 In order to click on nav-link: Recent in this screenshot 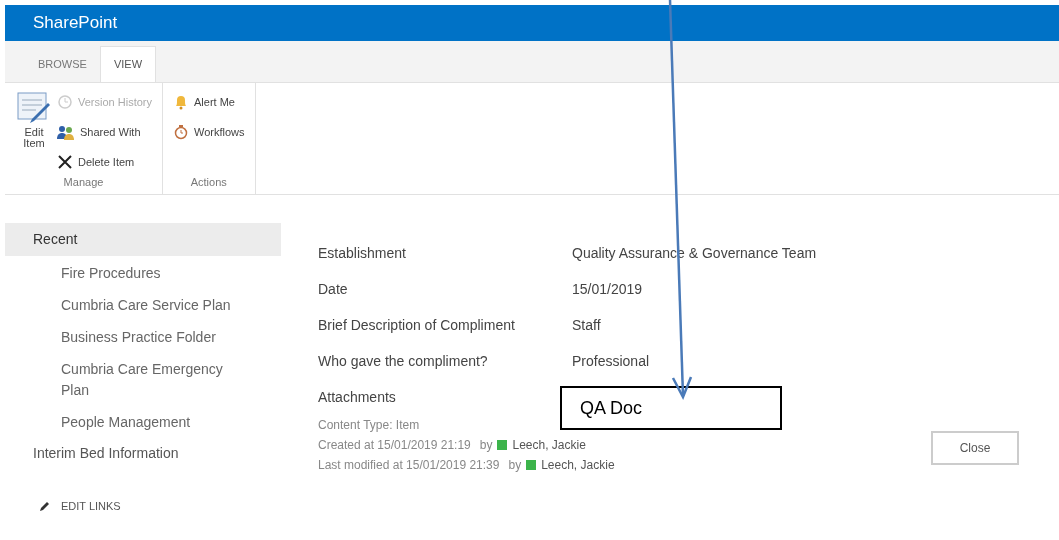, I will do `click(143, 239)`.